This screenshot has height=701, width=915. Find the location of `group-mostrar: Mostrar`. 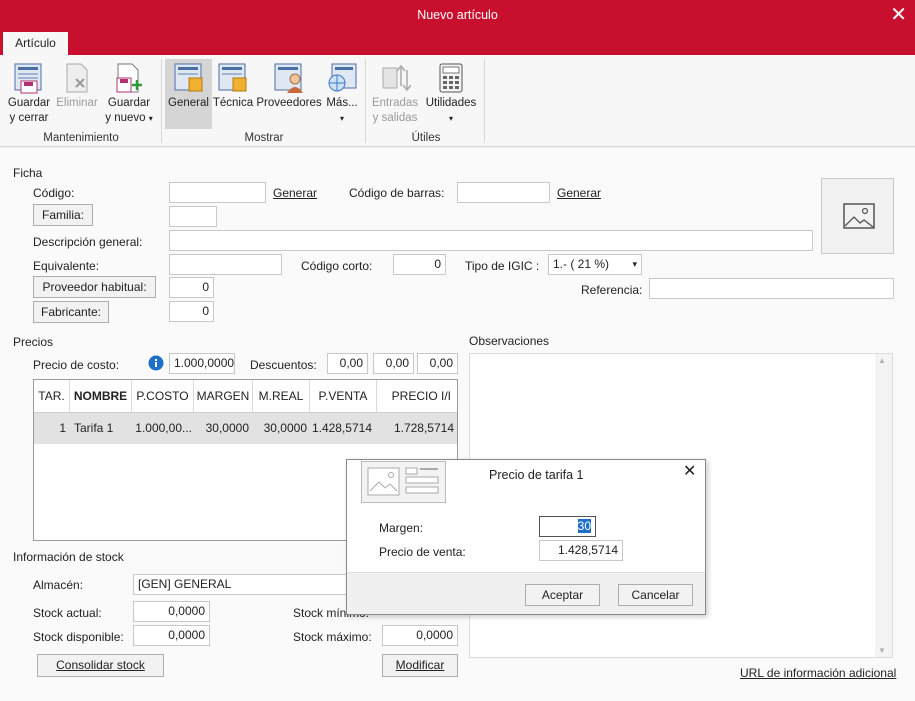

group-mostrar: Mostrar is located at coordinates (264, 138).